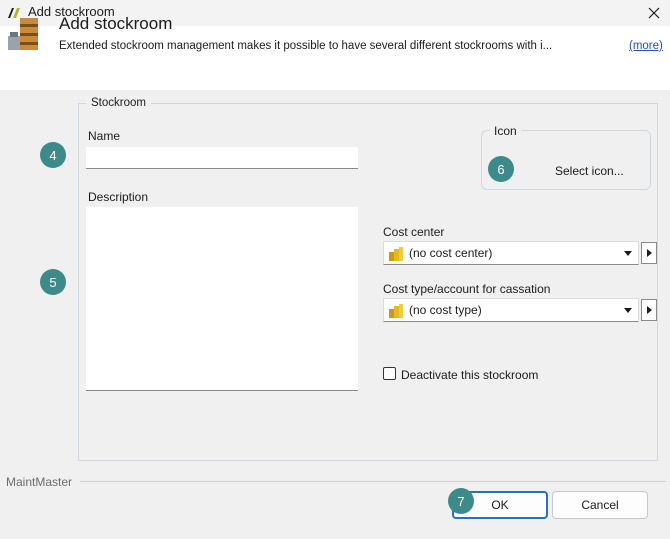 This screenshot has height=539, width=670. Describe the element at coordinates (396, 254) in the screenshot. I see `cost-center-icon` at that location.